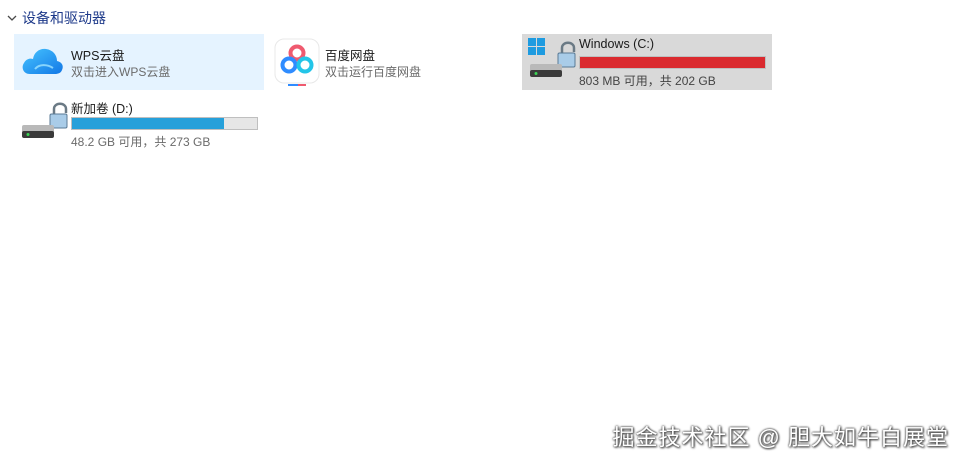 This screenshot has height=466, width=963. What do you see at coordinates (647, 81) in the screenshot?
I see `drive-c-space-text: 803 MB 可用，共 202 GB` at bounding box center [647, 81].